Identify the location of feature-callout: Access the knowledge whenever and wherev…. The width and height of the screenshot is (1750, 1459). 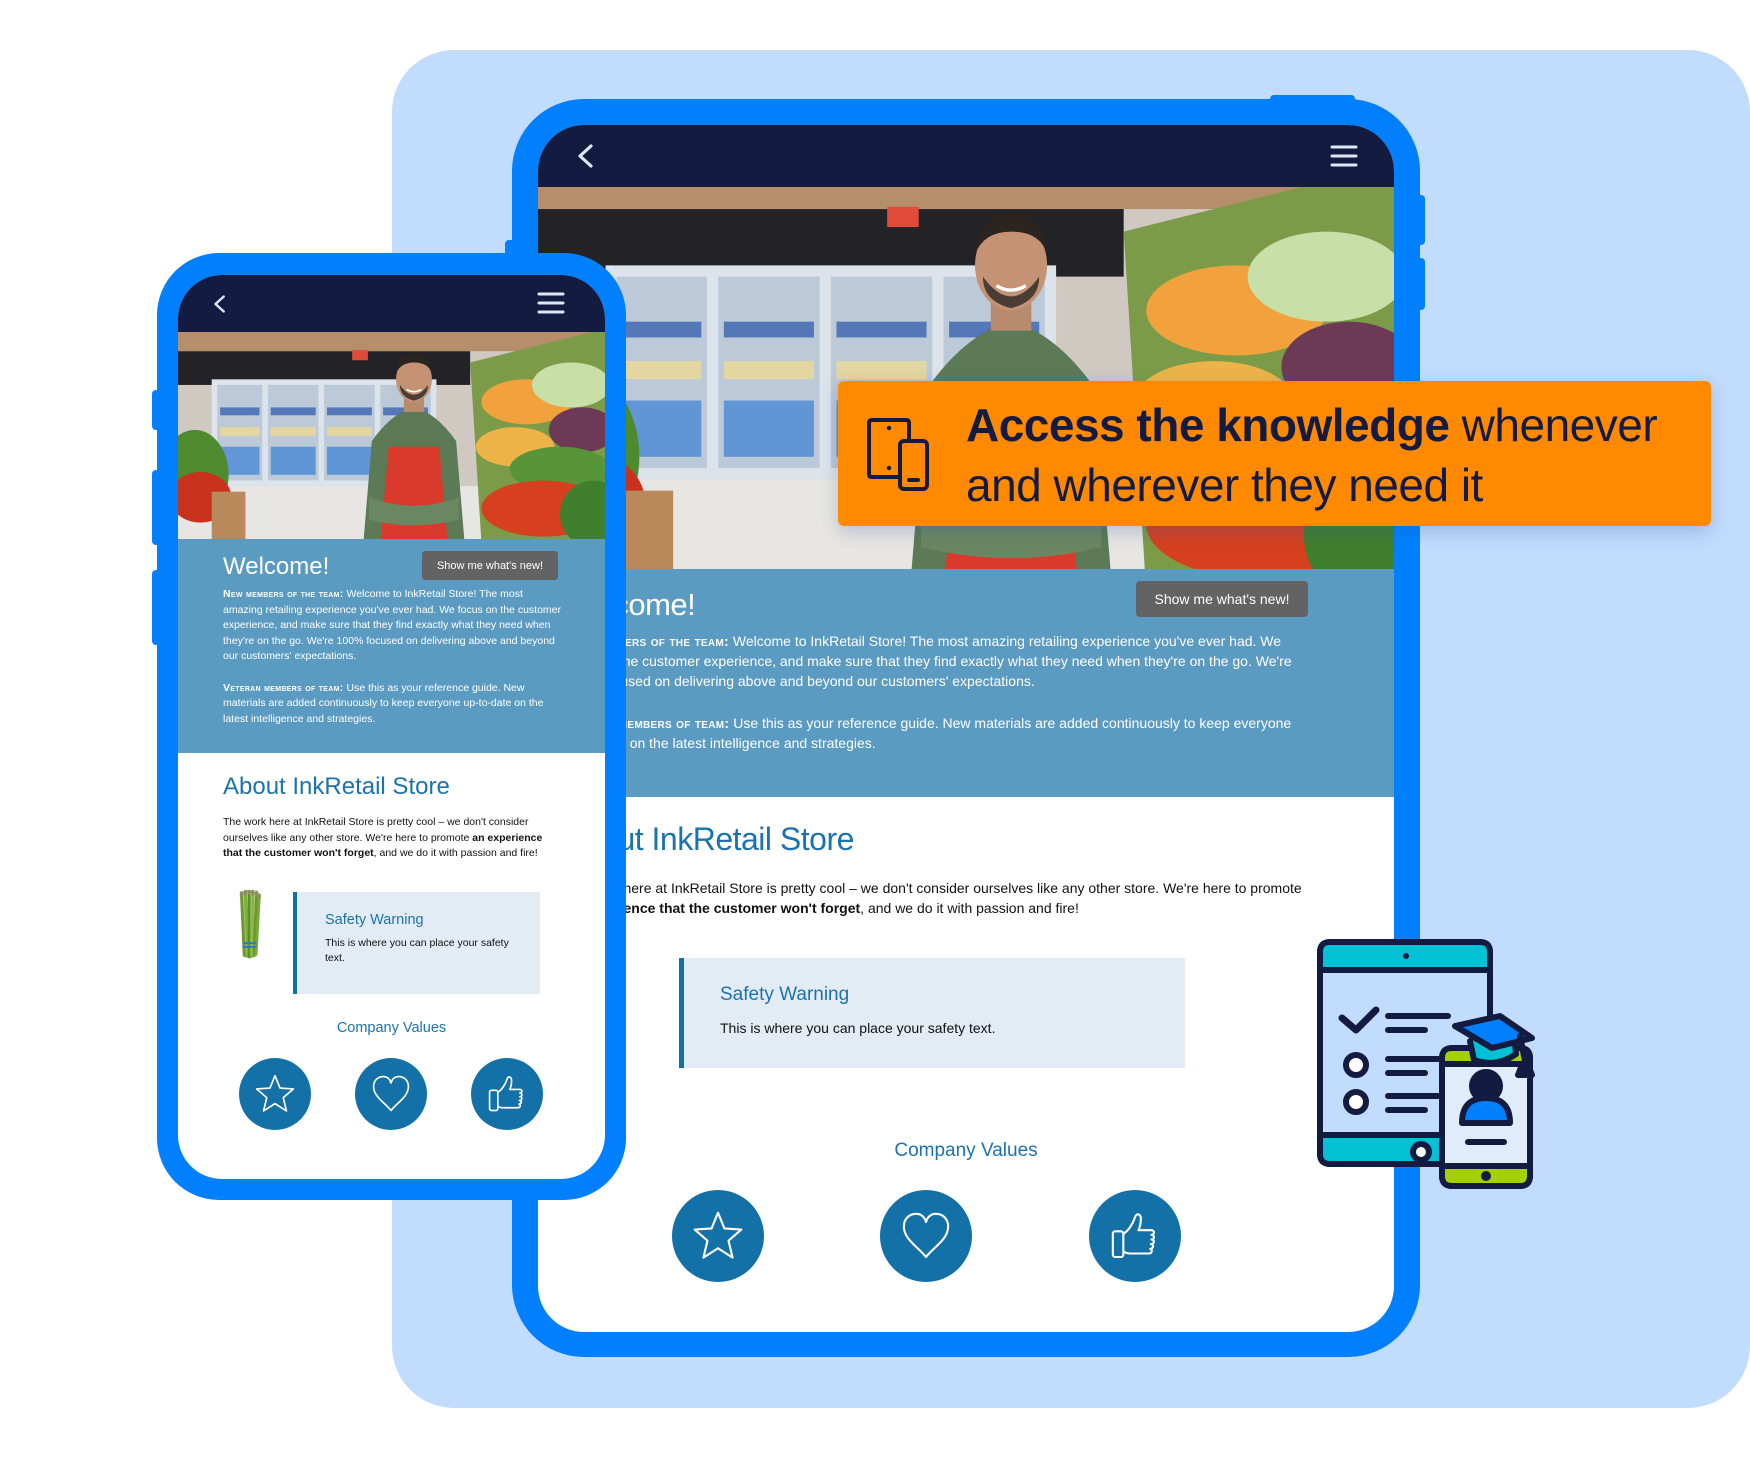
(1274, 453).